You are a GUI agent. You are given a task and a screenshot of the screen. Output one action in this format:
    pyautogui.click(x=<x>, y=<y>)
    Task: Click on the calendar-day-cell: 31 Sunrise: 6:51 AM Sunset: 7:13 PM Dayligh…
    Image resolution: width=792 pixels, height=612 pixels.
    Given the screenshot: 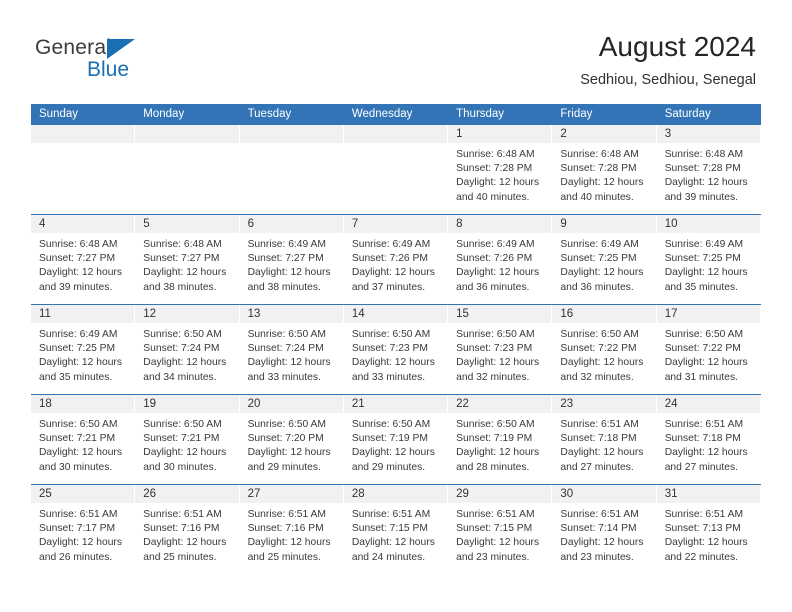 What is the action you would take?
    pyautogui.click(x=708, y=529)
    